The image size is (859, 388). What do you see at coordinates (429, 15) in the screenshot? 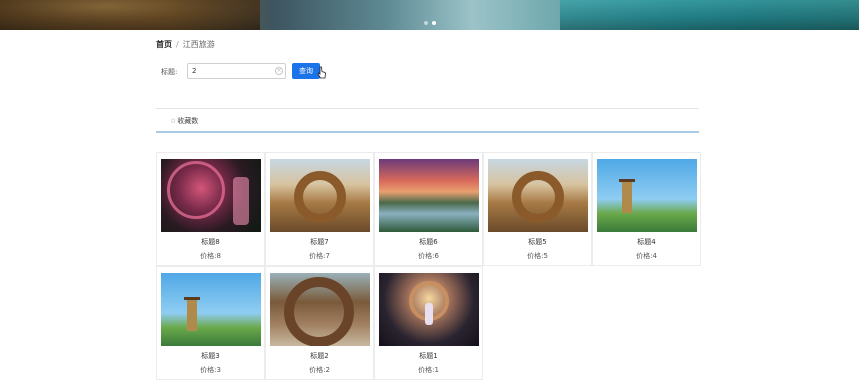
I see `banner-carousel` at bounding box center [429, 15].